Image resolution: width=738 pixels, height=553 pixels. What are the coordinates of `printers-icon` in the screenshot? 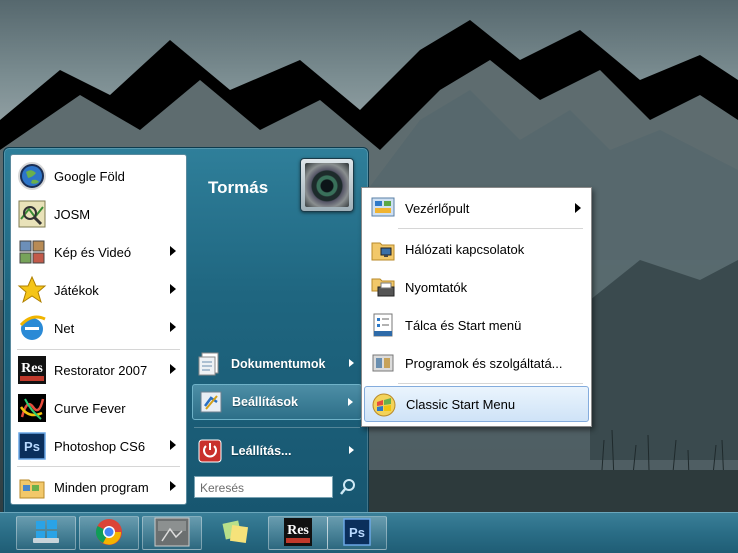 It's located at (383, 287).